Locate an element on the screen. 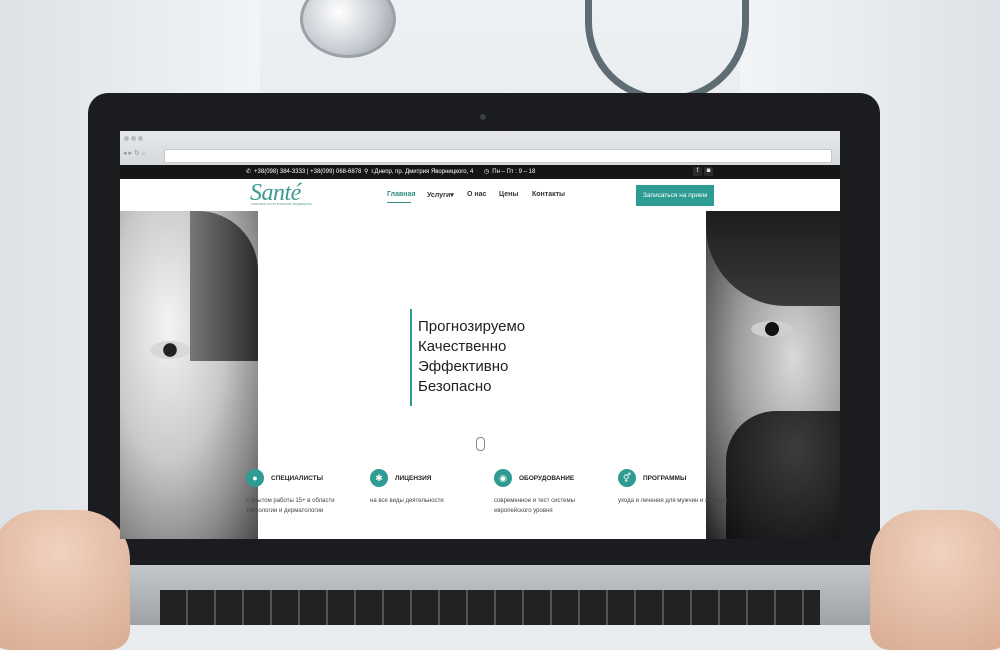 The image size is (1000, 650). window-close-dot is located at coordinates (126, 138).